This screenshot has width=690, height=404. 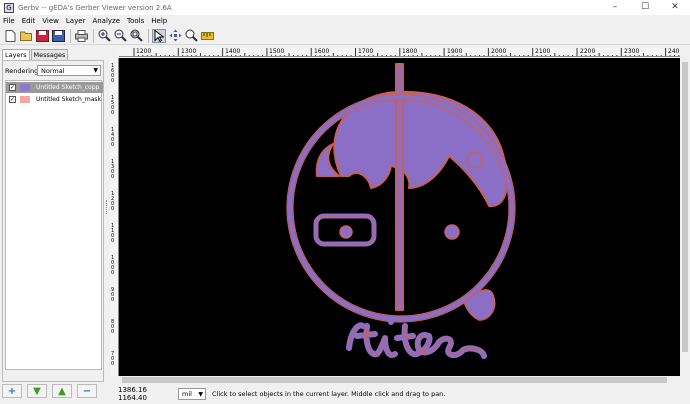 I want to click on measure-icon, so click(x=207, y=36).